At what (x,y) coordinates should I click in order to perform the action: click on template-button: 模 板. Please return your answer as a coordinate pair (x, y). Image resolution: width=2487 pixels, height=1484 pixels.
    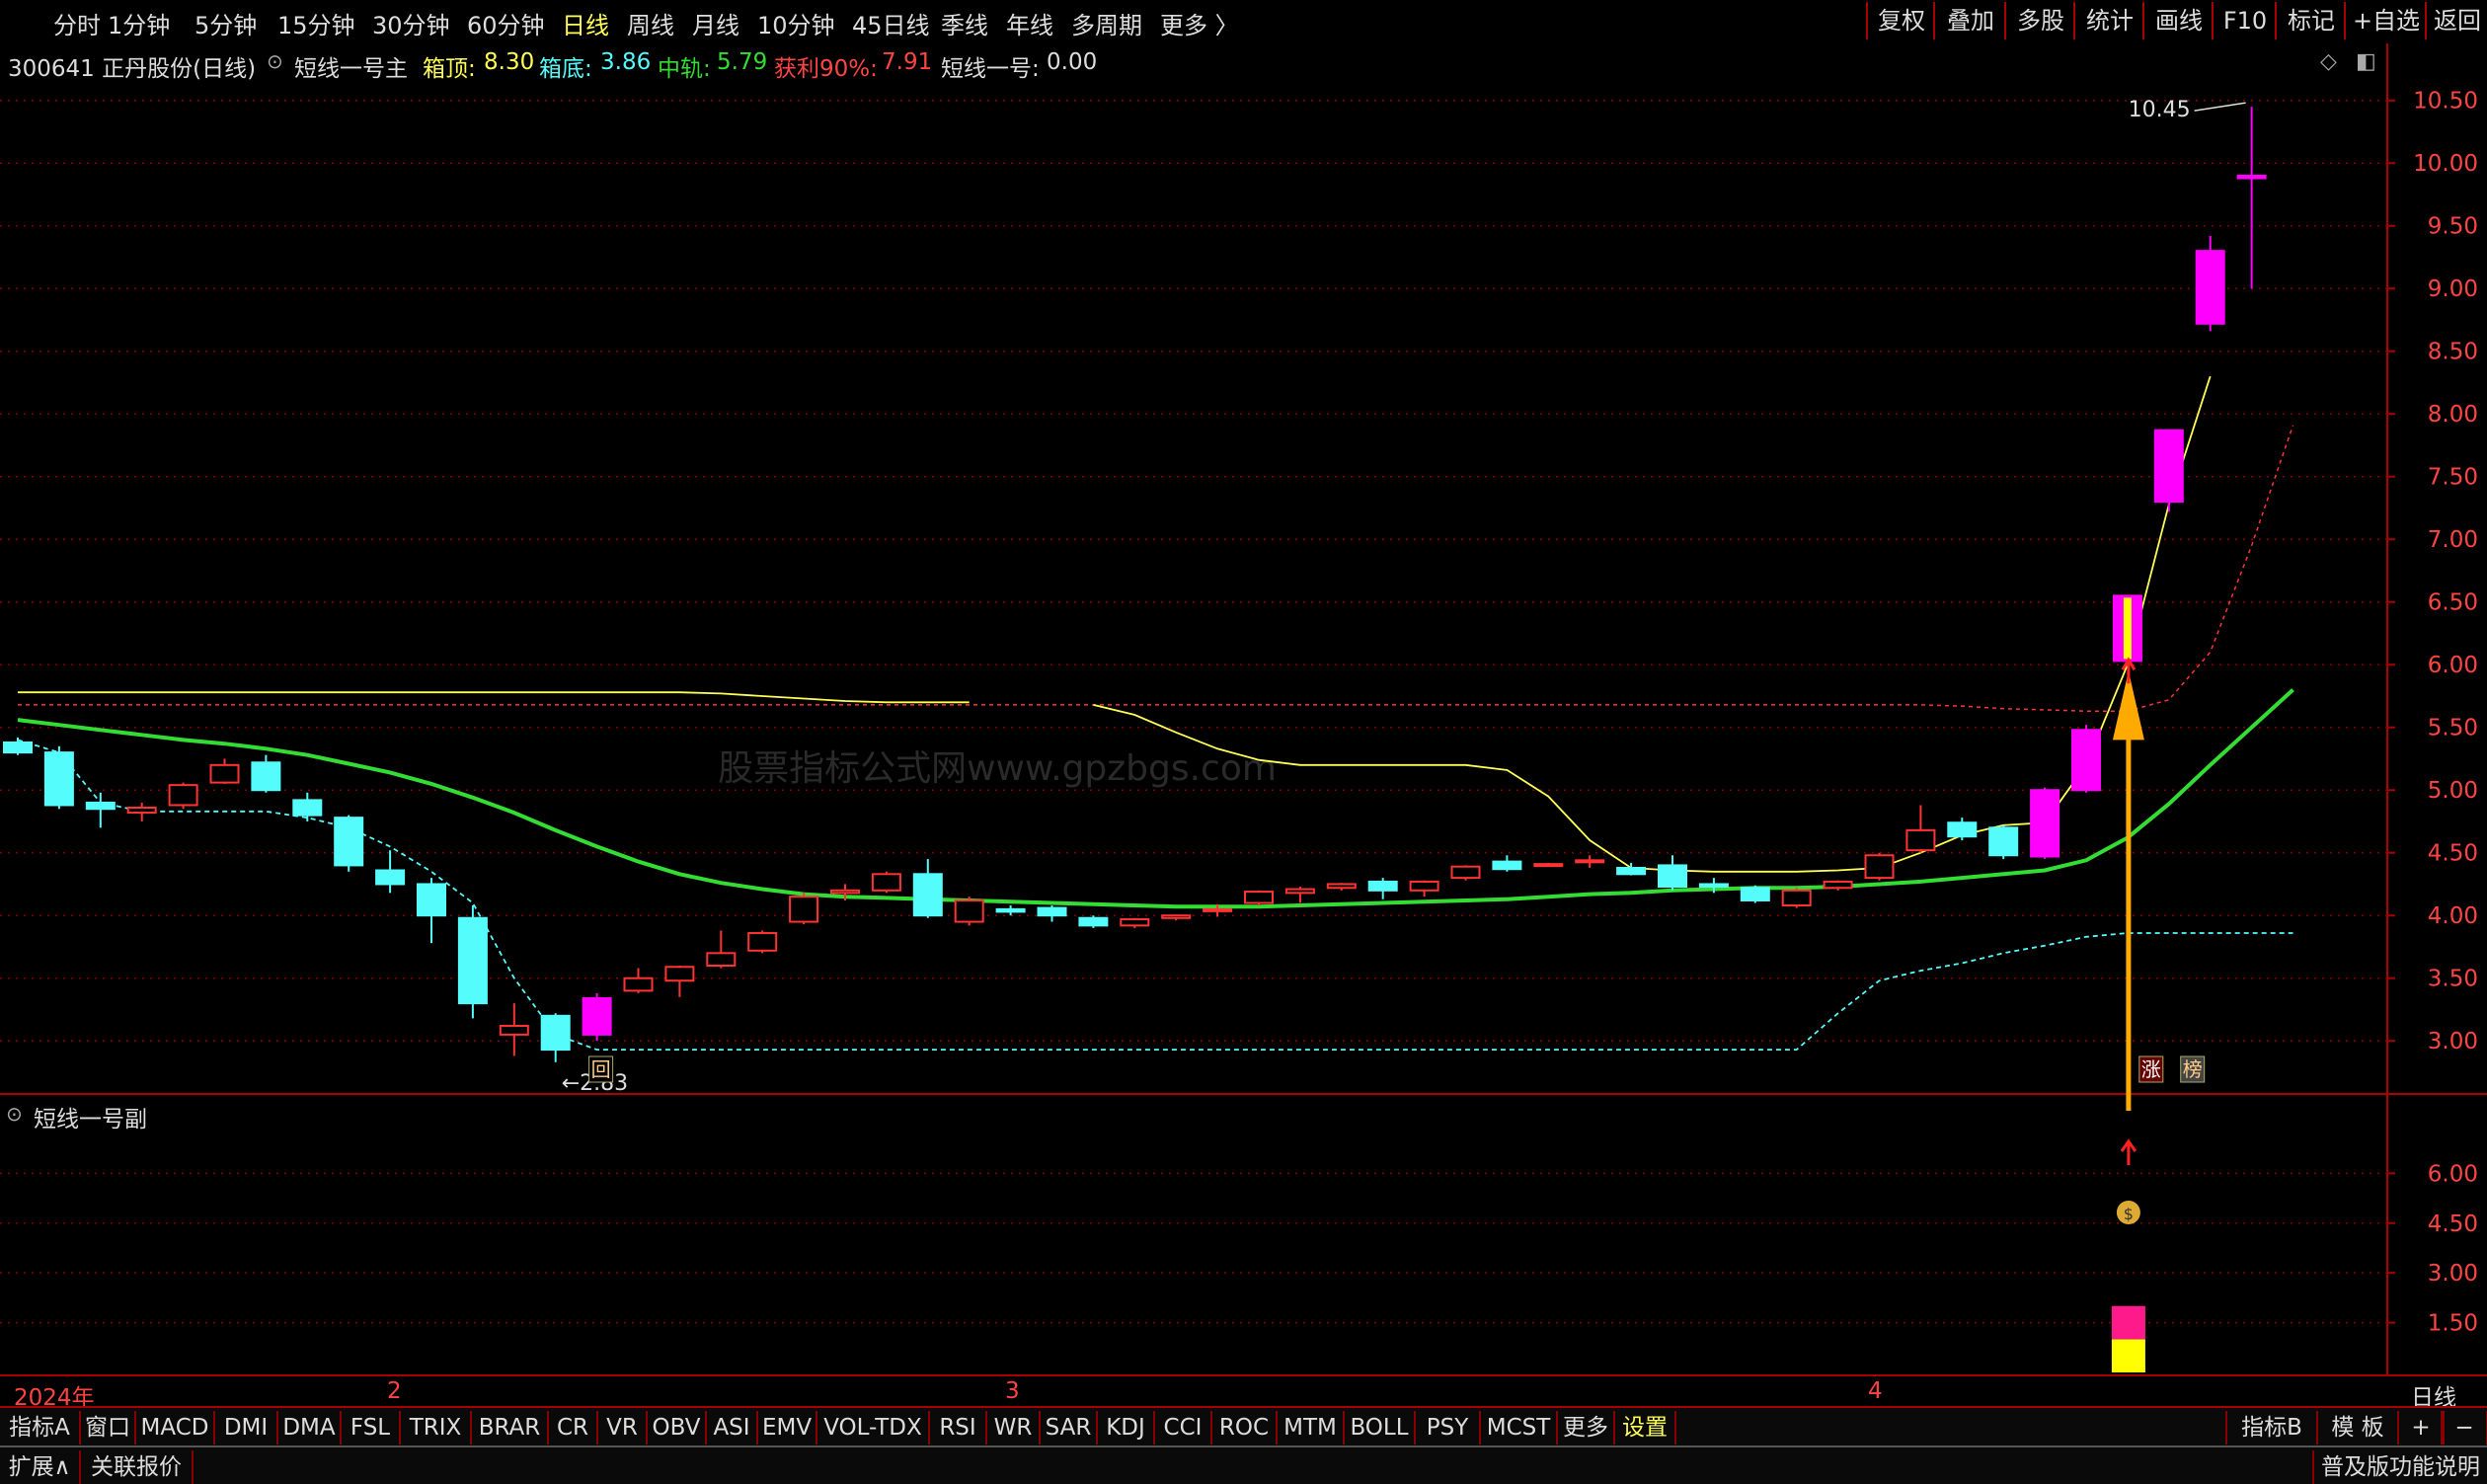
    Looking at the image, I should click on (2358, 1428).